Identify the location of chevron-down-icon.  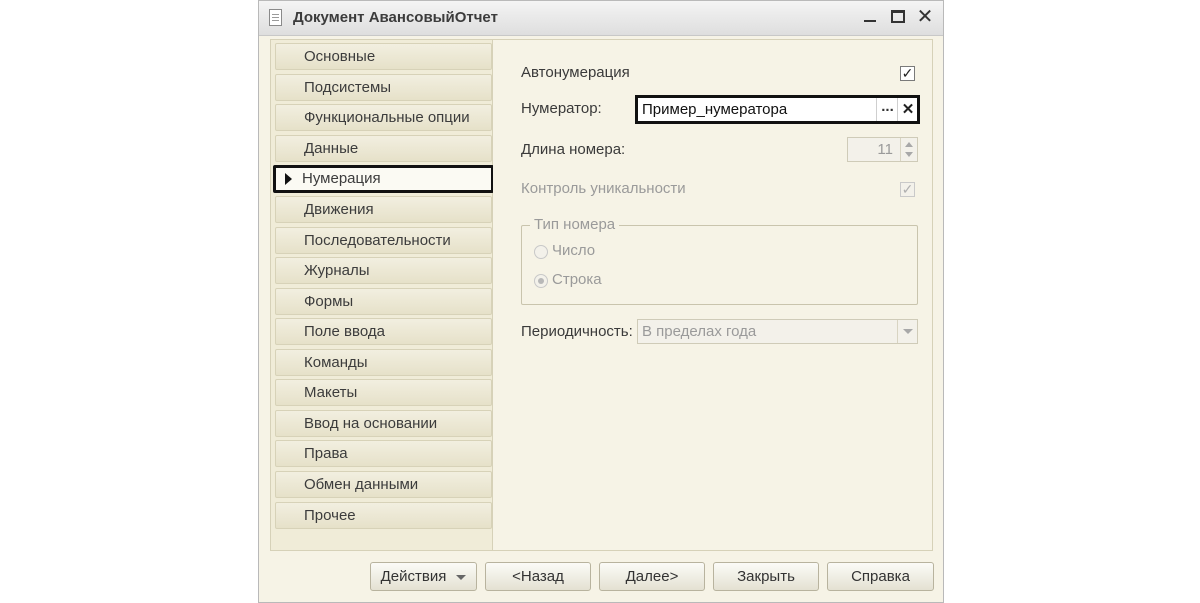
(907, 331).